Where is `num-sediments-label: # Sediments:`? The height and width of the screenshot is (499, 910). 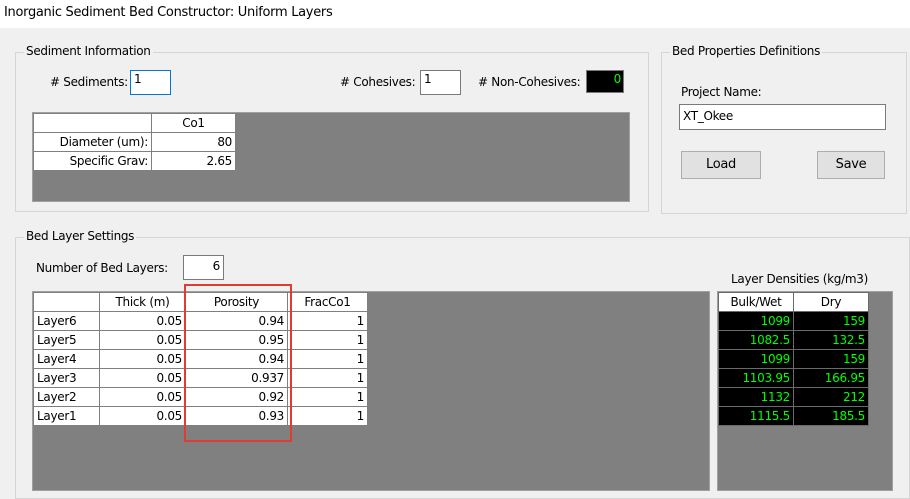 num-sediments-label: # Sediments: is located at coordinates (89, 82).